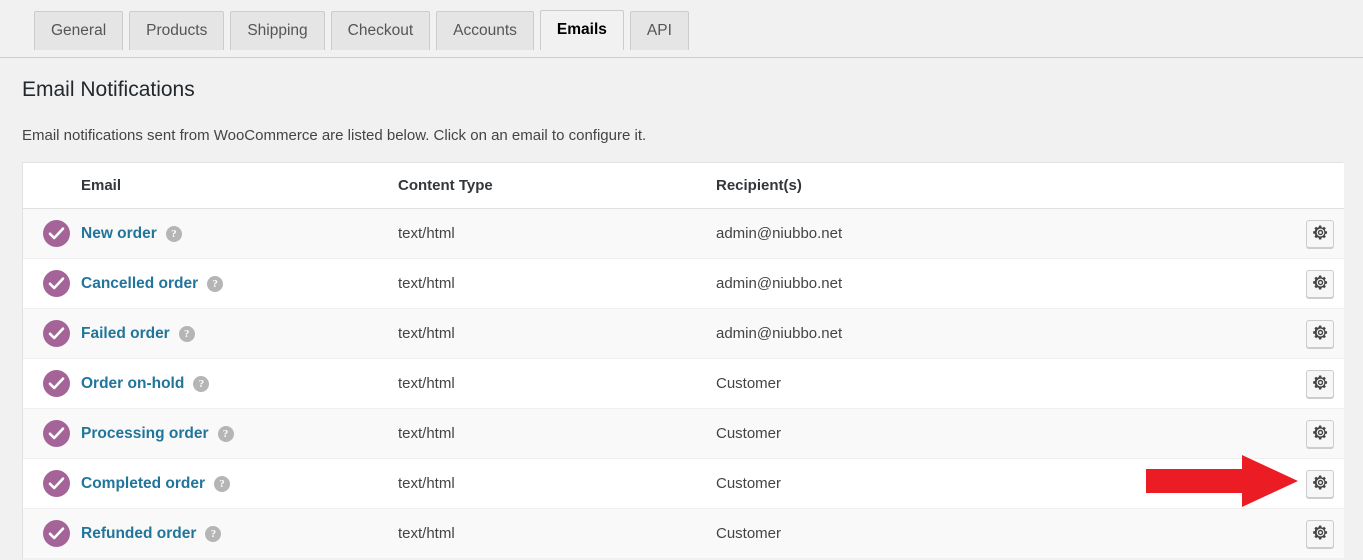 The image size is (1363, 560). What do you see at coordinates (239, 334) in the screenshot?
I see `cell-email-name: Failed order?` at bounding box center [239, 334].